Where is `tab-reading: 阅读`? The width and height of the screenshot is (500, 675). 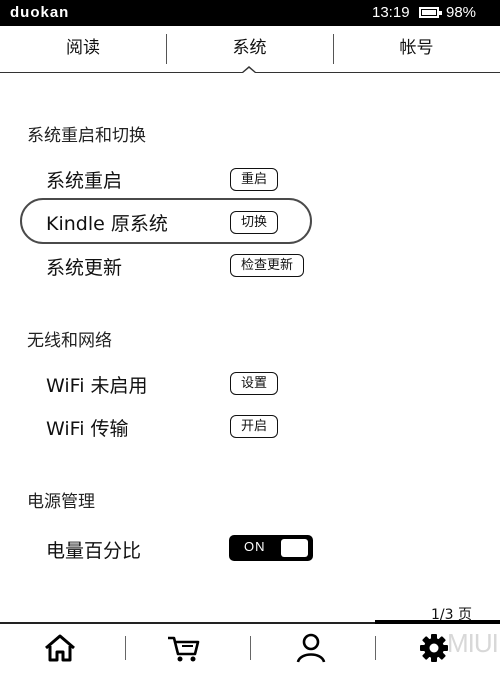
tab-reading: 阅读 is located at coordinates (83, 49).